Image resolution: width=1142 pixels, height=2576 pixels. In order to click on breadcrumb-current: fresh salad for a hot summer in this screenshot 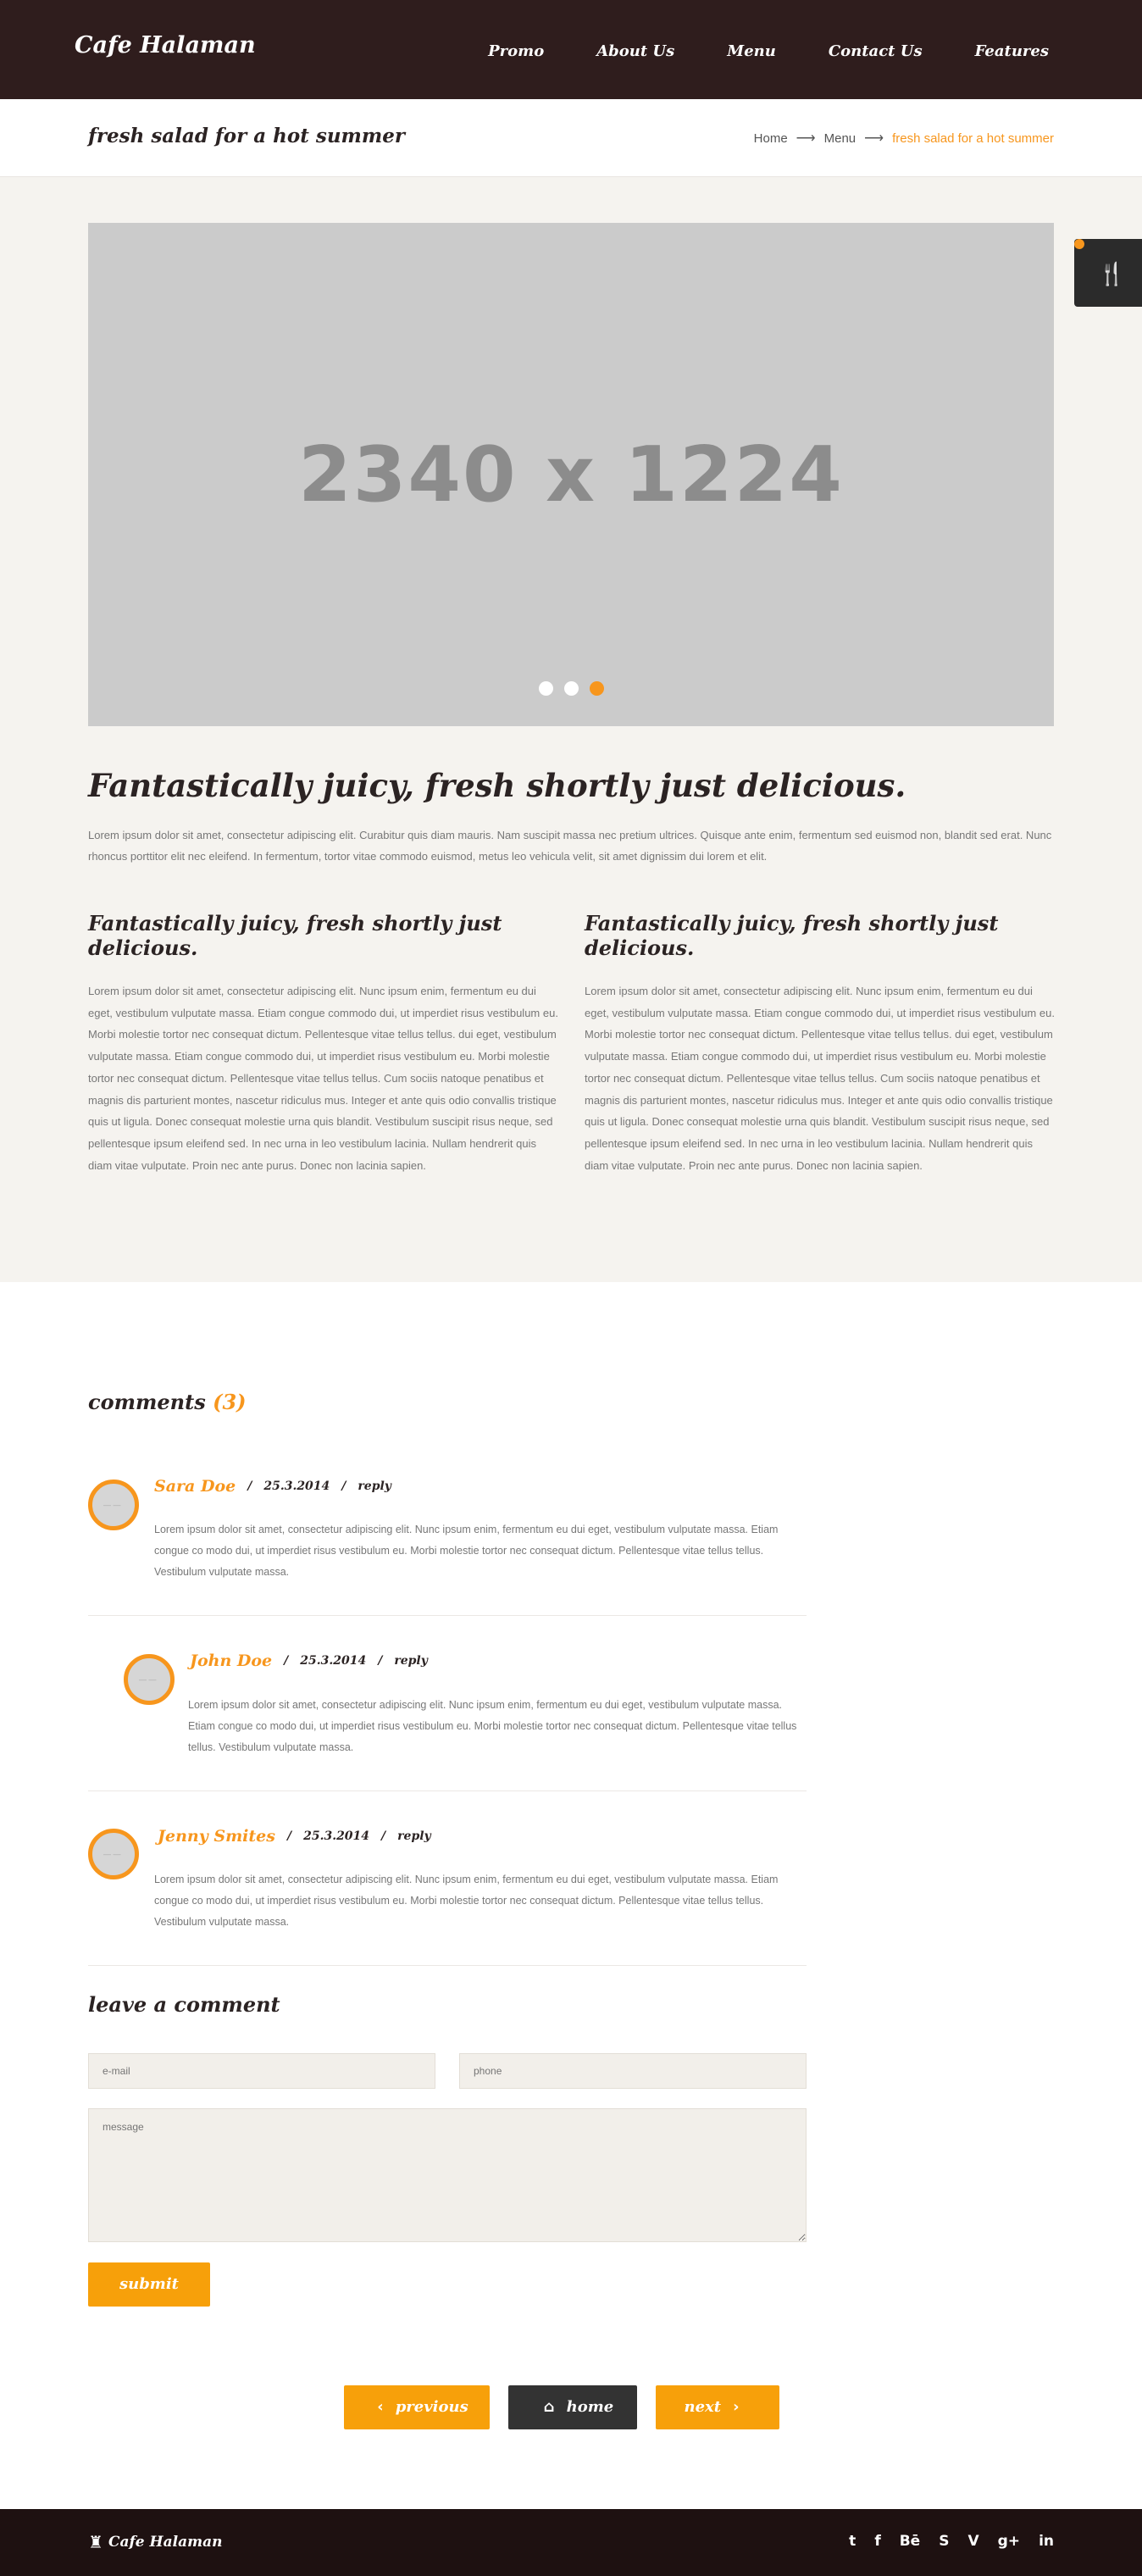, I will do `click(973, 138)`.